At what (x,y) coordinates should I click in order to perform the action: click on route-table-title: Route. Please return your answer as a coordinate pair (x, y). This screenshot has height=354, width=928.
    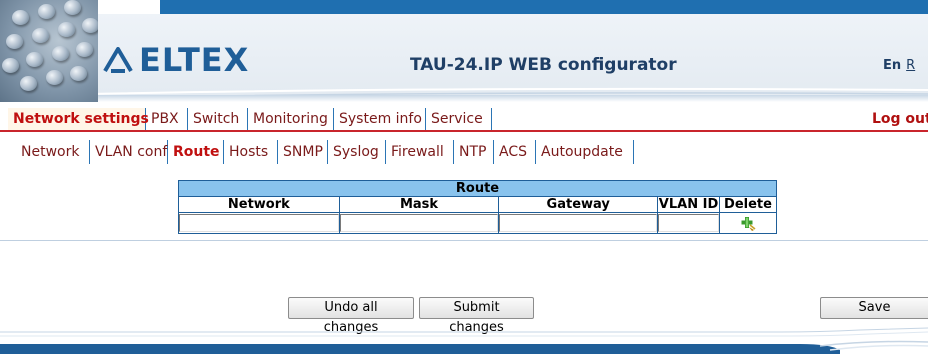
    Looking at the image, I should click on (477, 188).